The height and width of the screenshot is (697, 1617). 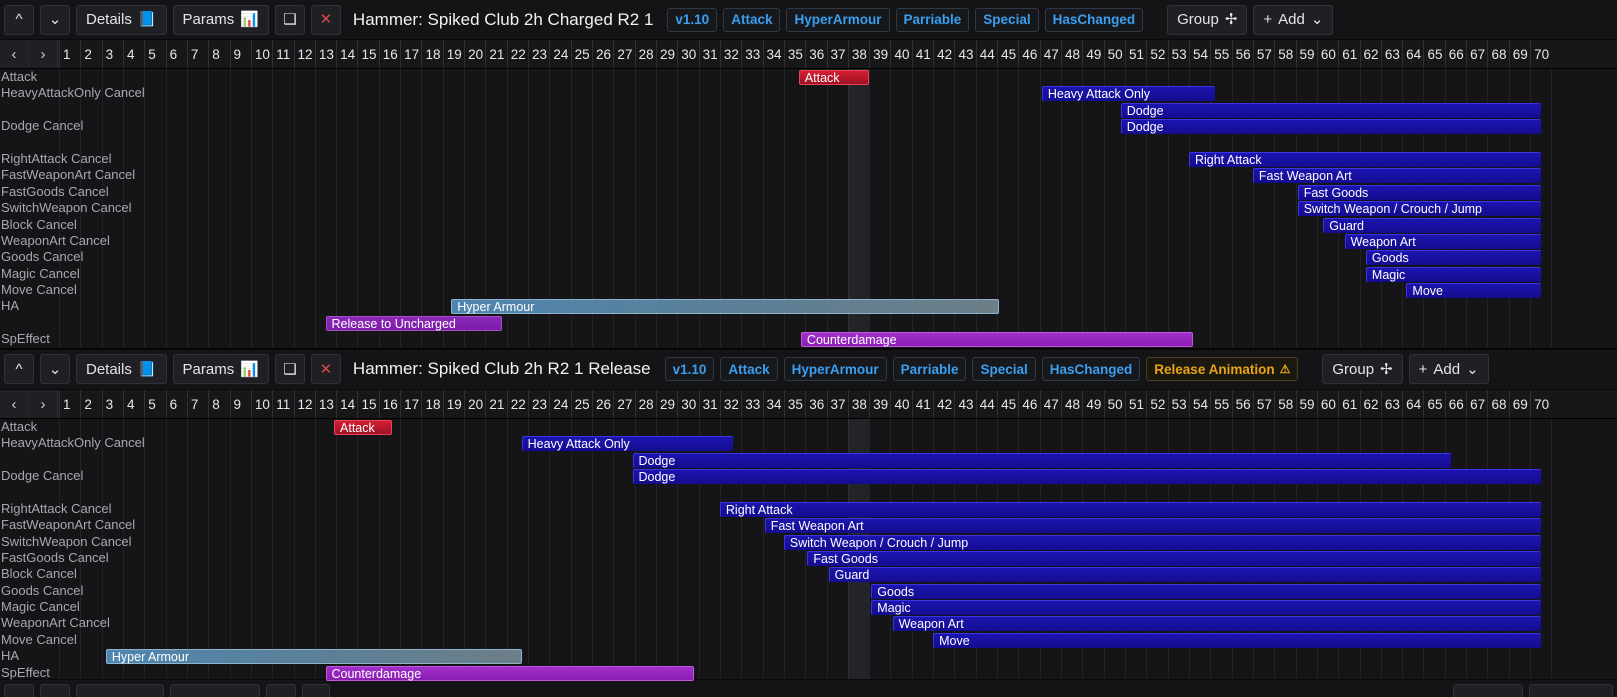 I want to click on chart-icon: 📊, so click(x=249, y=19).